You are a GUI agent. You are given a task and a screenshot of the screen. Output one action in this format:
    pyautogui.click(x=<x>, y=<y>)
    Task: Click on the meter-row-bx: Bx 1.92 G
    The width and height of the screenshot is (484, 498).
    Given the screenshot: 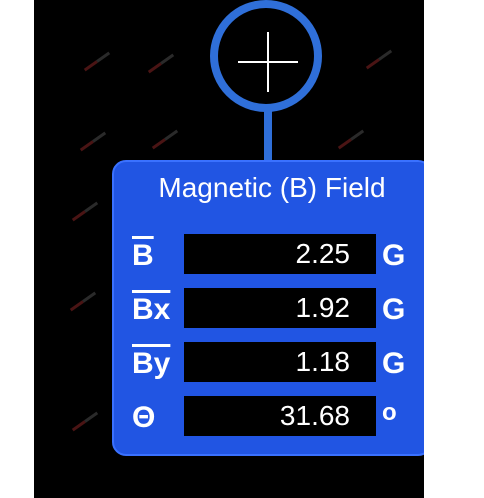 What is the action you would take?
    pyautogui.click(x=269, y=310)
    